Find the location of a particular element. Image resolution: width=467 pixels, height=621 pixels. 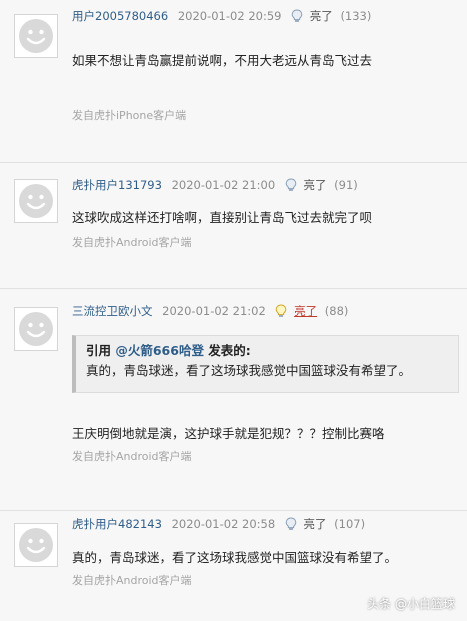

post-content: 这球吹成这样还打啥啊，直接别让青岛飞过去就完了呗 is located at coordinates (222, 217).